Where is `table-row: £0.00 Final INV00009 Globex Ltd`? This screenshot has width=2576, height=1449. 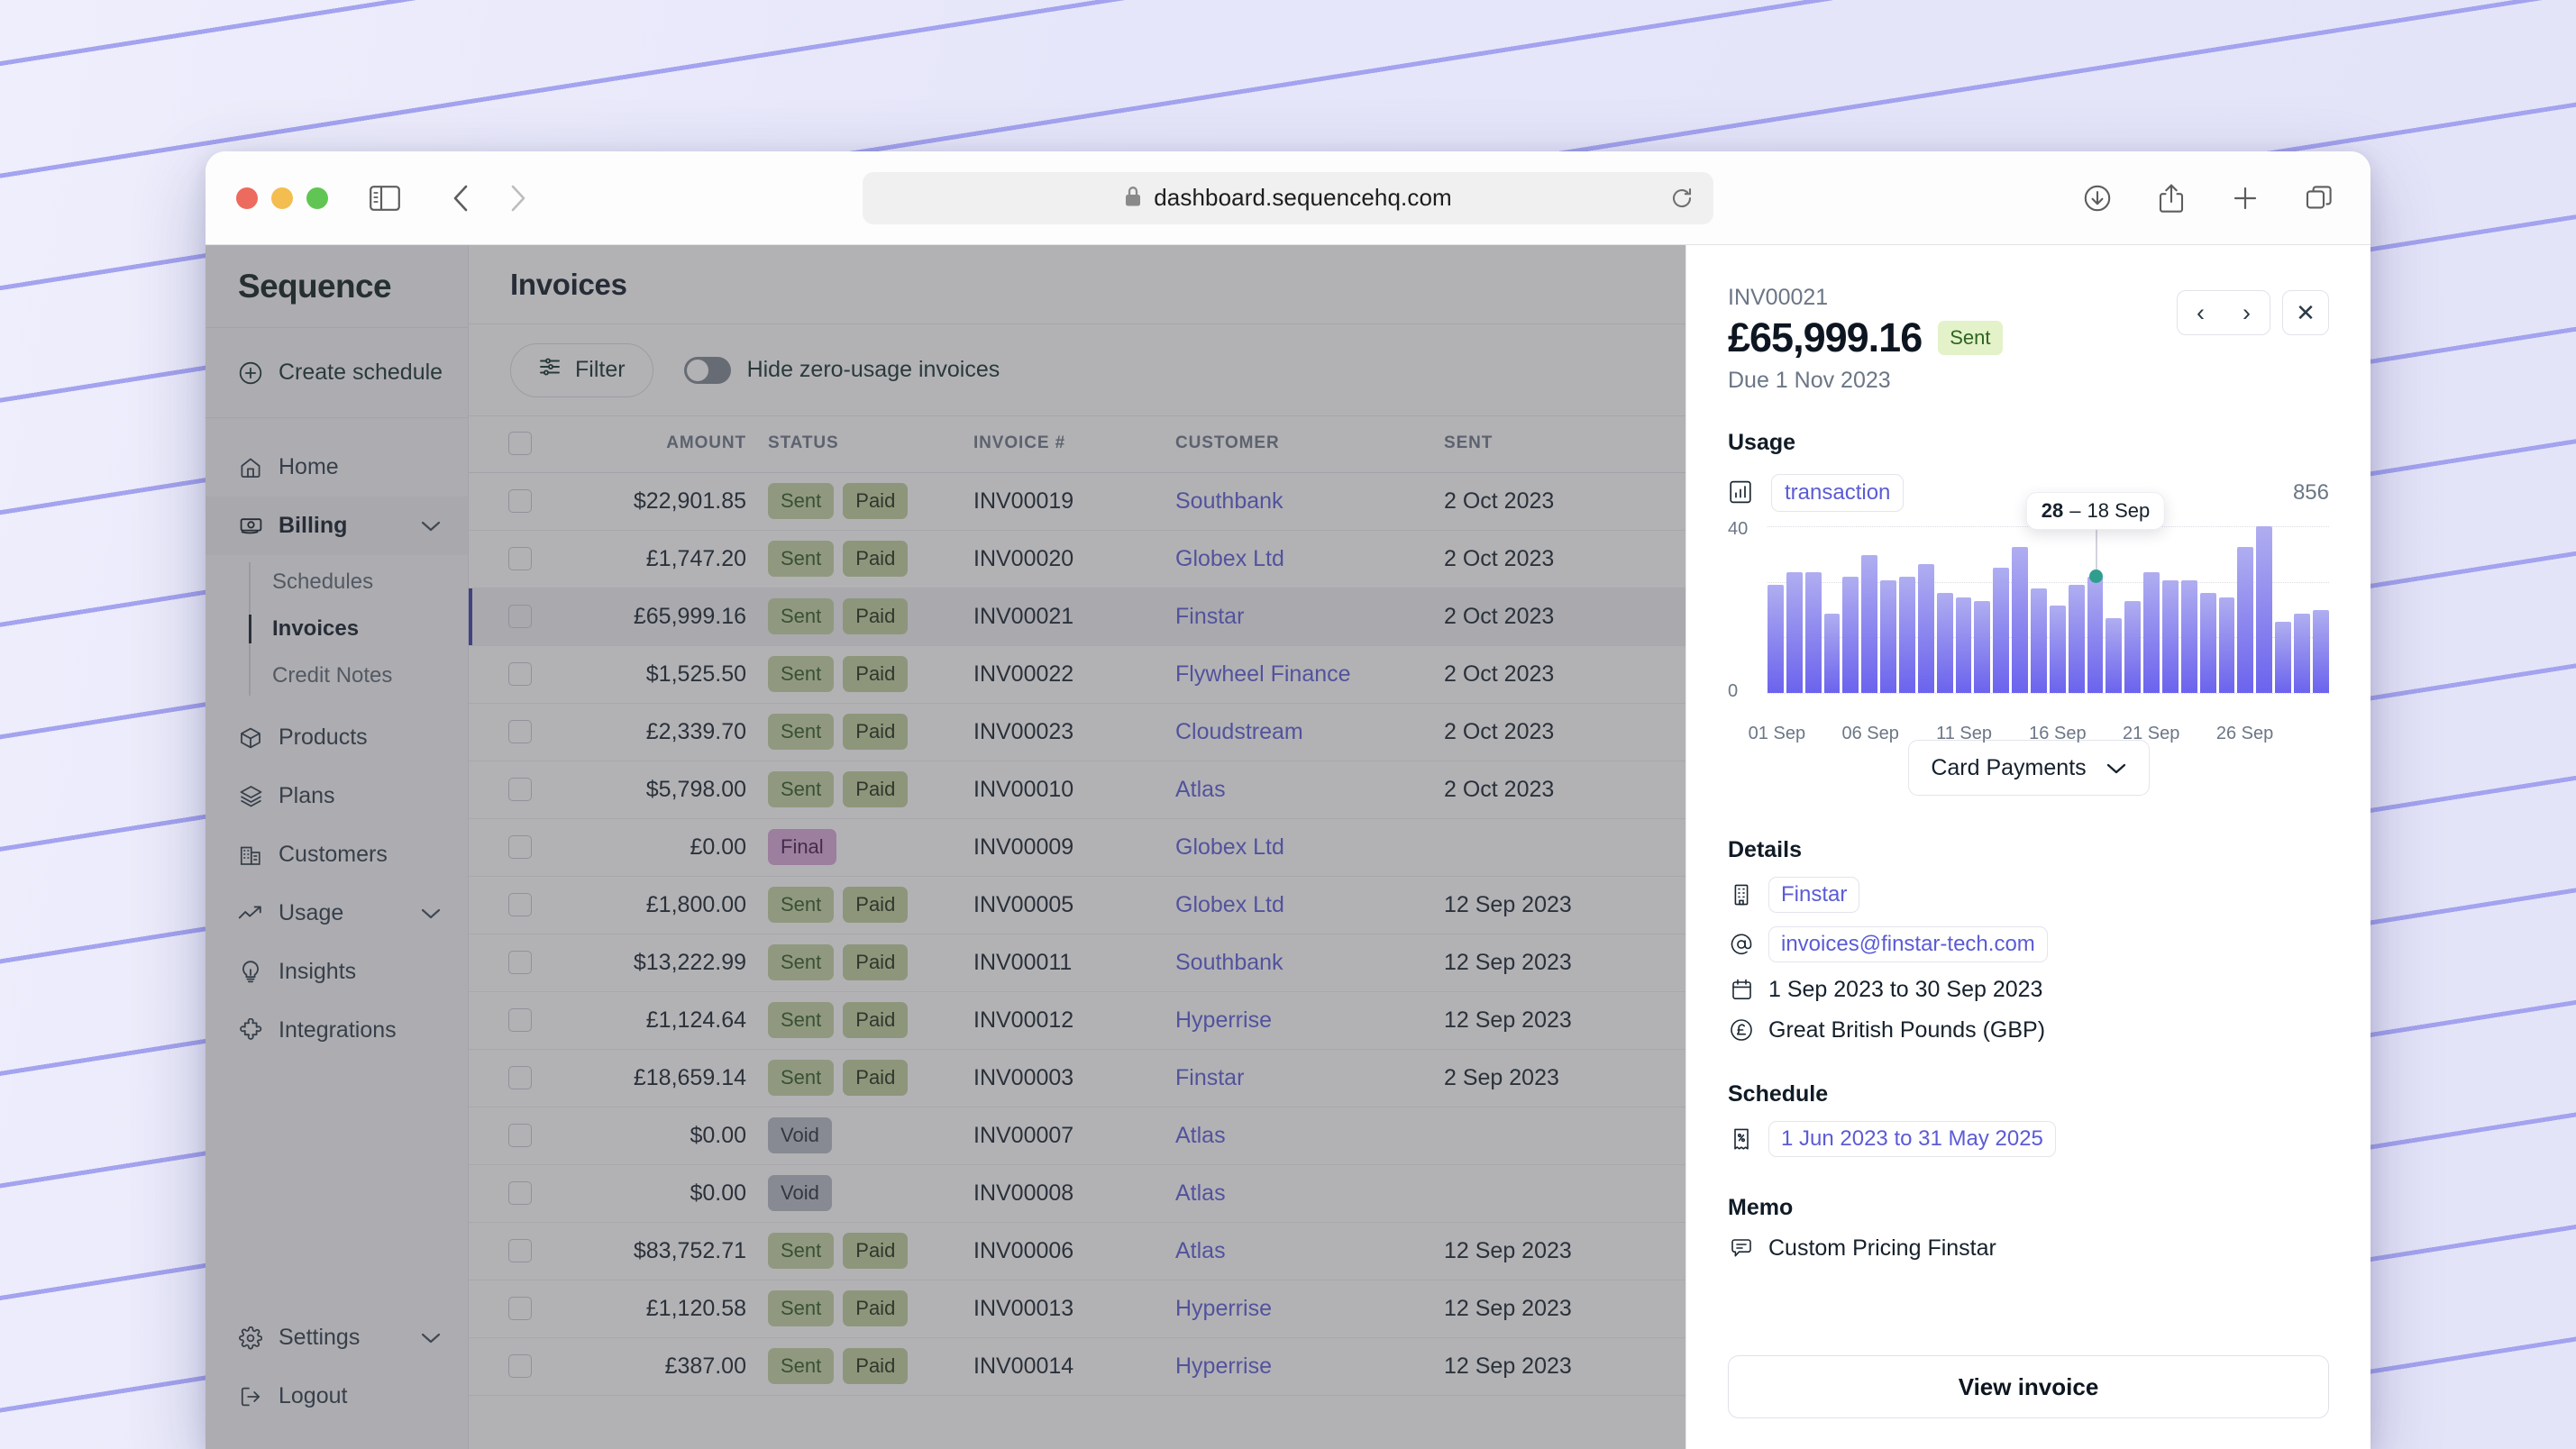
table-row: £0.00 Final INV00009 Globex Ltd is located at coordinates (1077, 847).